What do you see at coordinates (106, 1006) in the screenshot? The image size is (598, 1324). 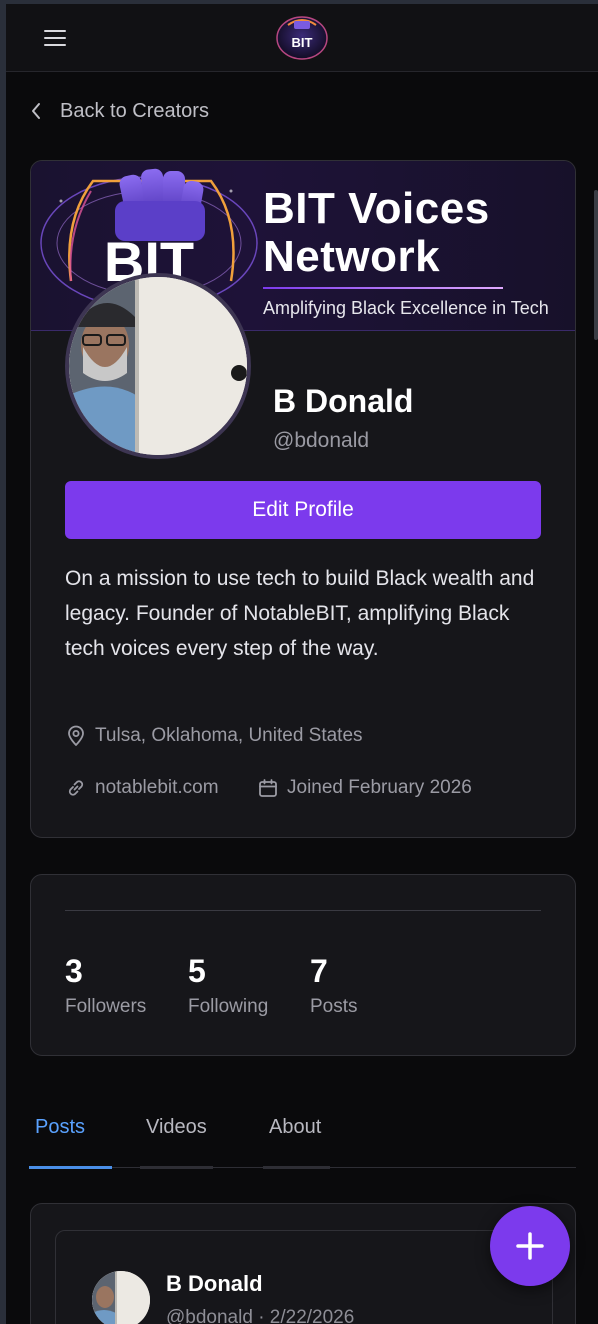 I see `stat-label: Followers` at bounding box center [106, 1006].